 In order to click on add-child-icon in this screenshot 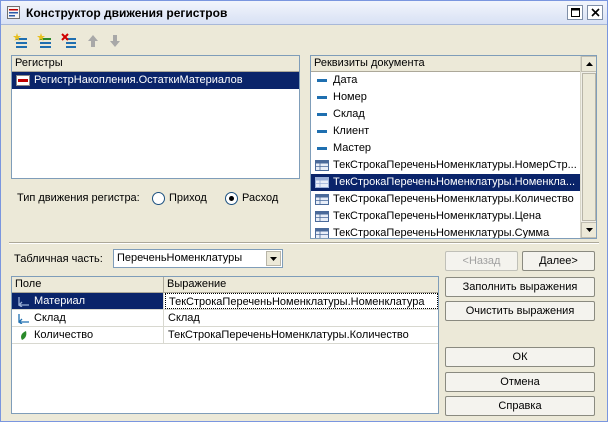, I will do `click(44, 40)`.